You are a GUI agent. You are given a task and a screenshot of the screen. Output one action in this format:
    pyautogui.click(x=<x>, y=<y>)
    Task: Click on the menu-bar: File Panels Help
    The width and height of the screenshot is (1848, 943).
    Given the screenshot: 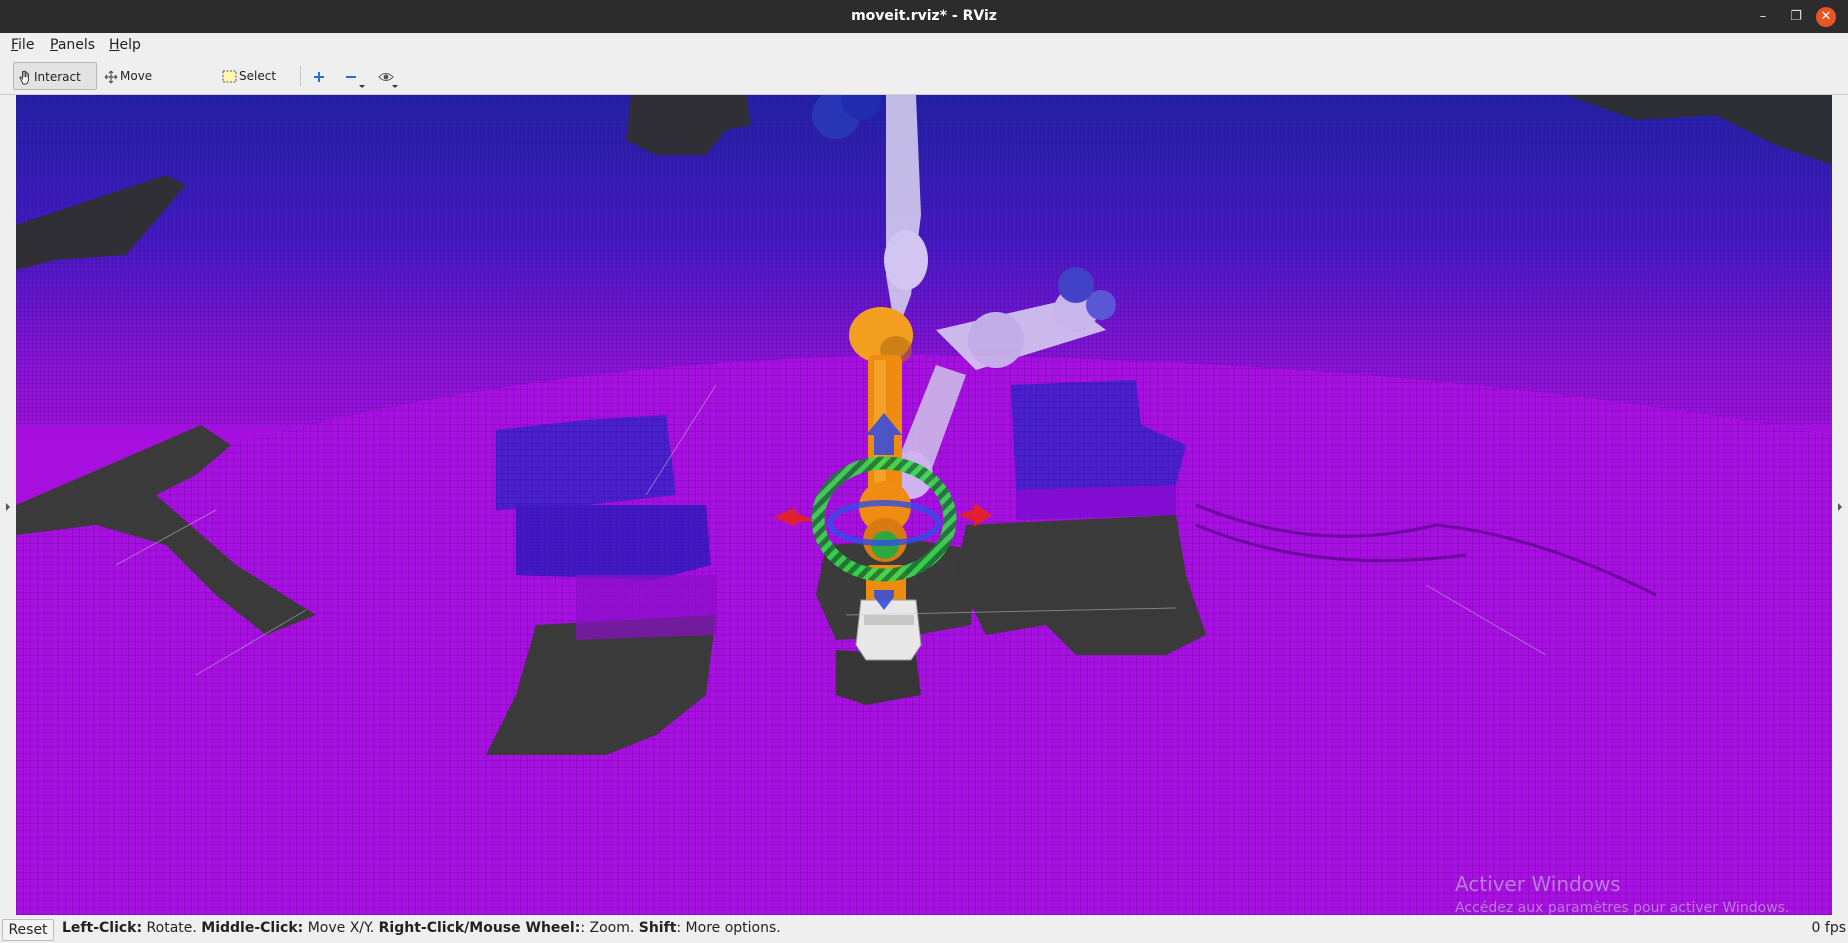 What is the action you would take?
    pyautogui.click(x=924, y=45)
    